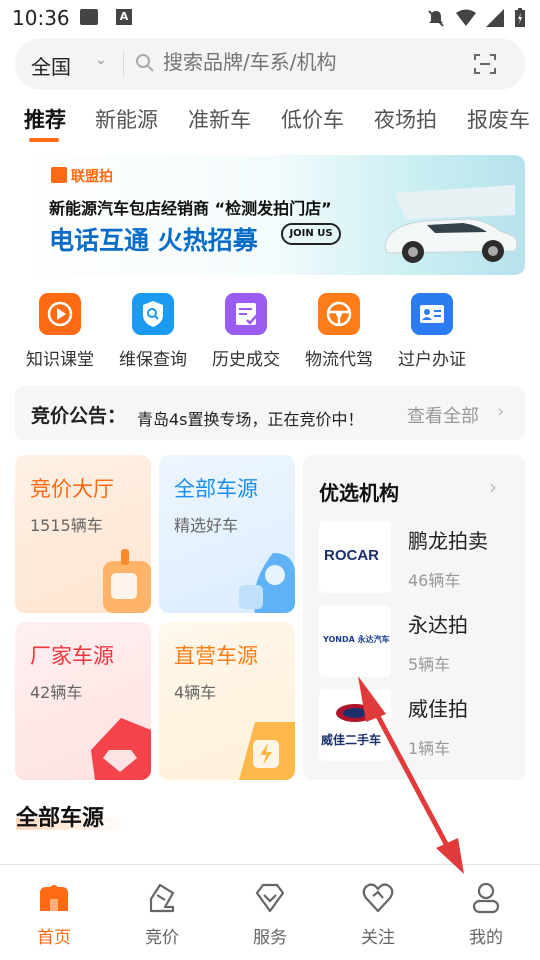 This screenshot has height=960, width=540. Describe the element at coordinates (54, 898) in the screenshot. I see `home-icon` at that location.